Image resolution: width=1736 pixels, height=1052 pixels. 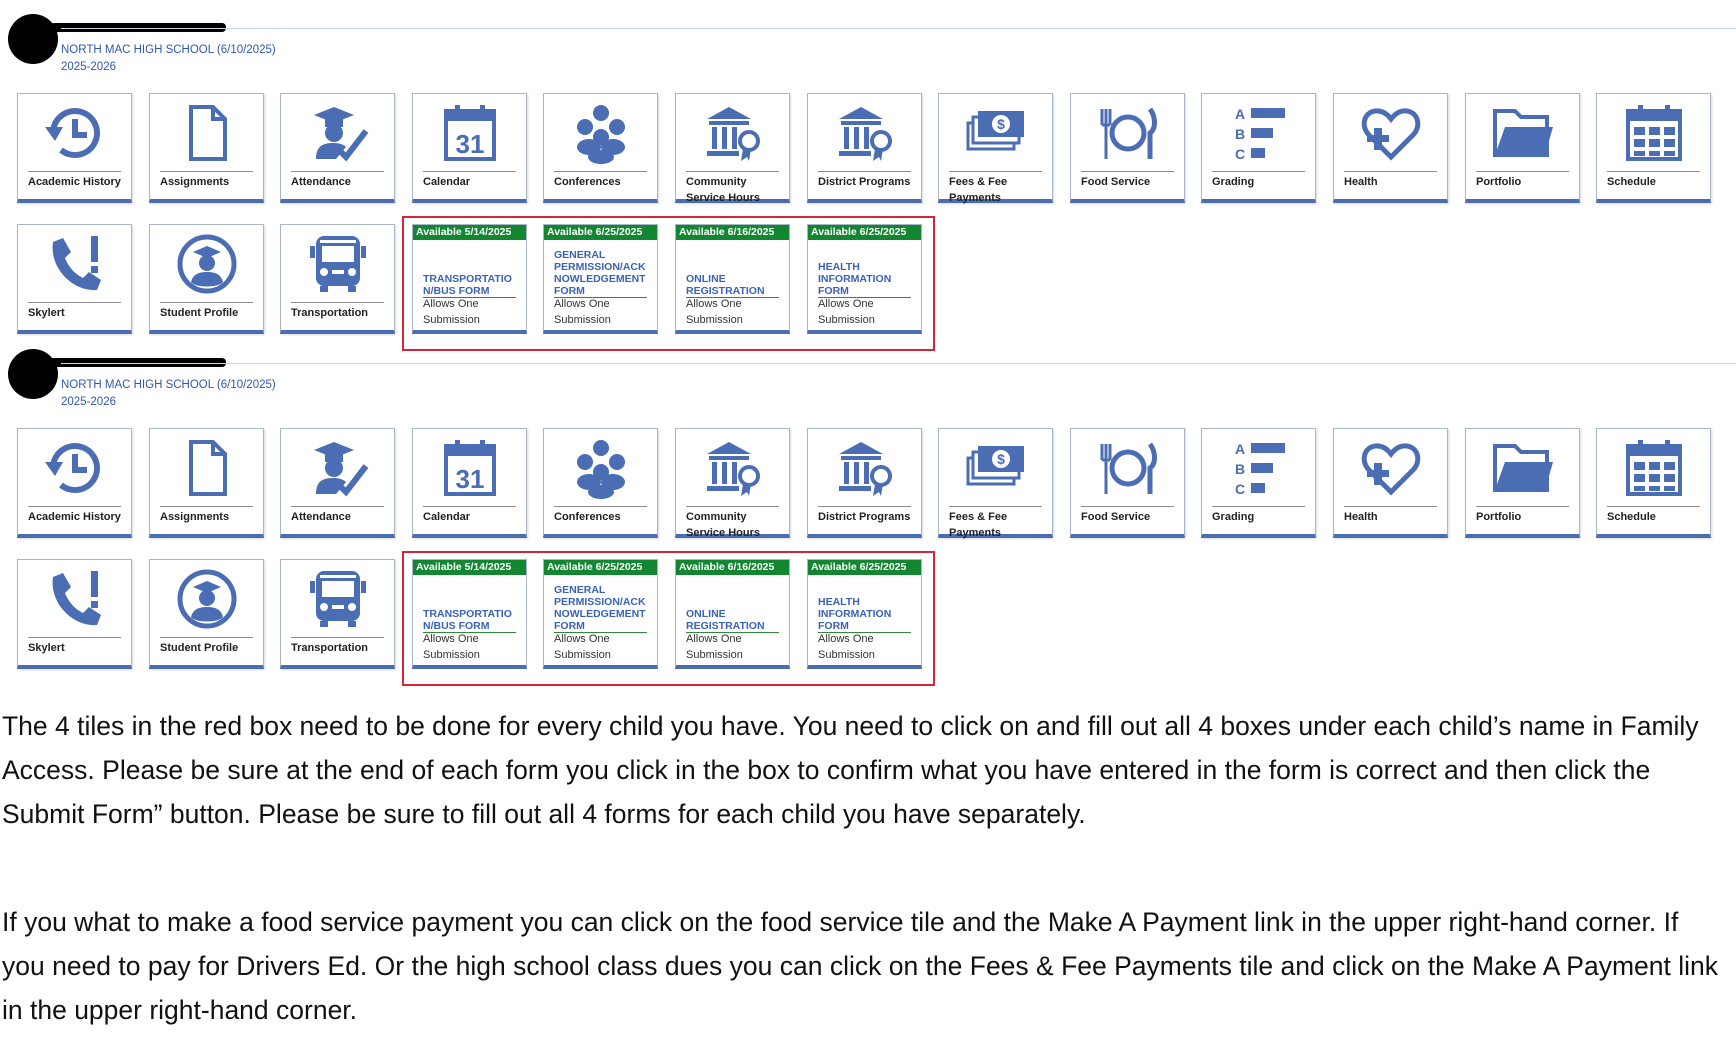 What do you see at coordinates (600, 133) in the screenshot?
I see `people-group-icon` at bounding box center [600, 133].